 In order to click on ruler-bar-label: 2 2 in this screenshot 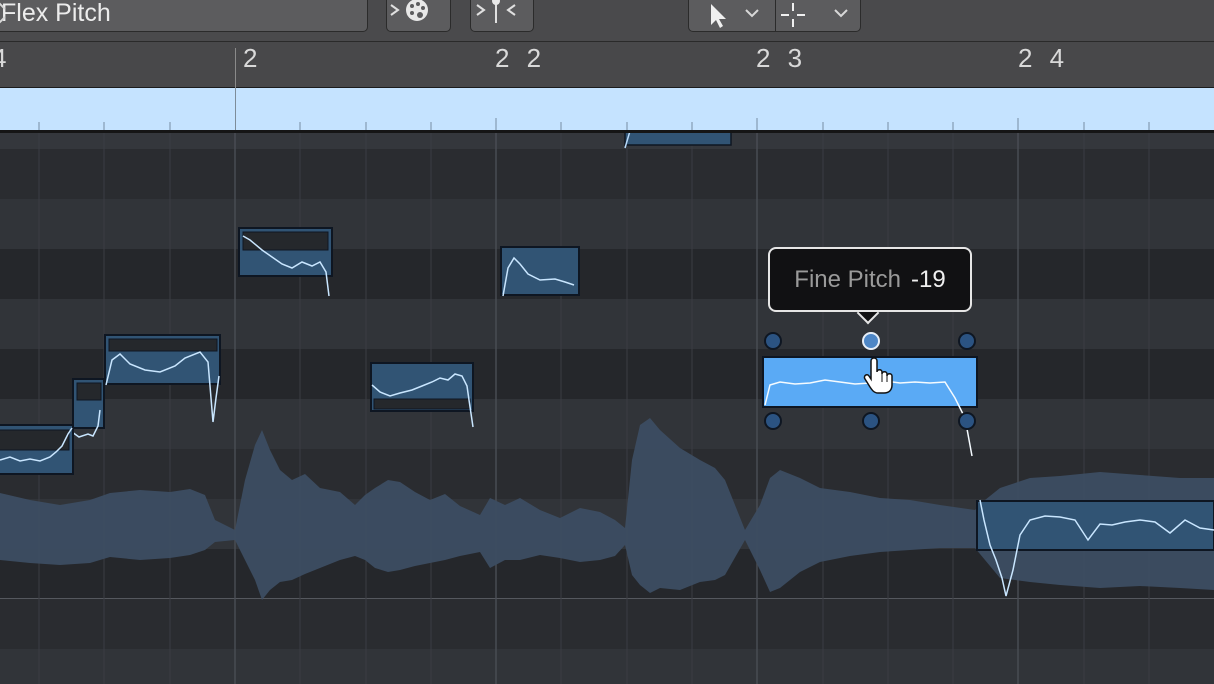, I will do `click(521, 58)`.